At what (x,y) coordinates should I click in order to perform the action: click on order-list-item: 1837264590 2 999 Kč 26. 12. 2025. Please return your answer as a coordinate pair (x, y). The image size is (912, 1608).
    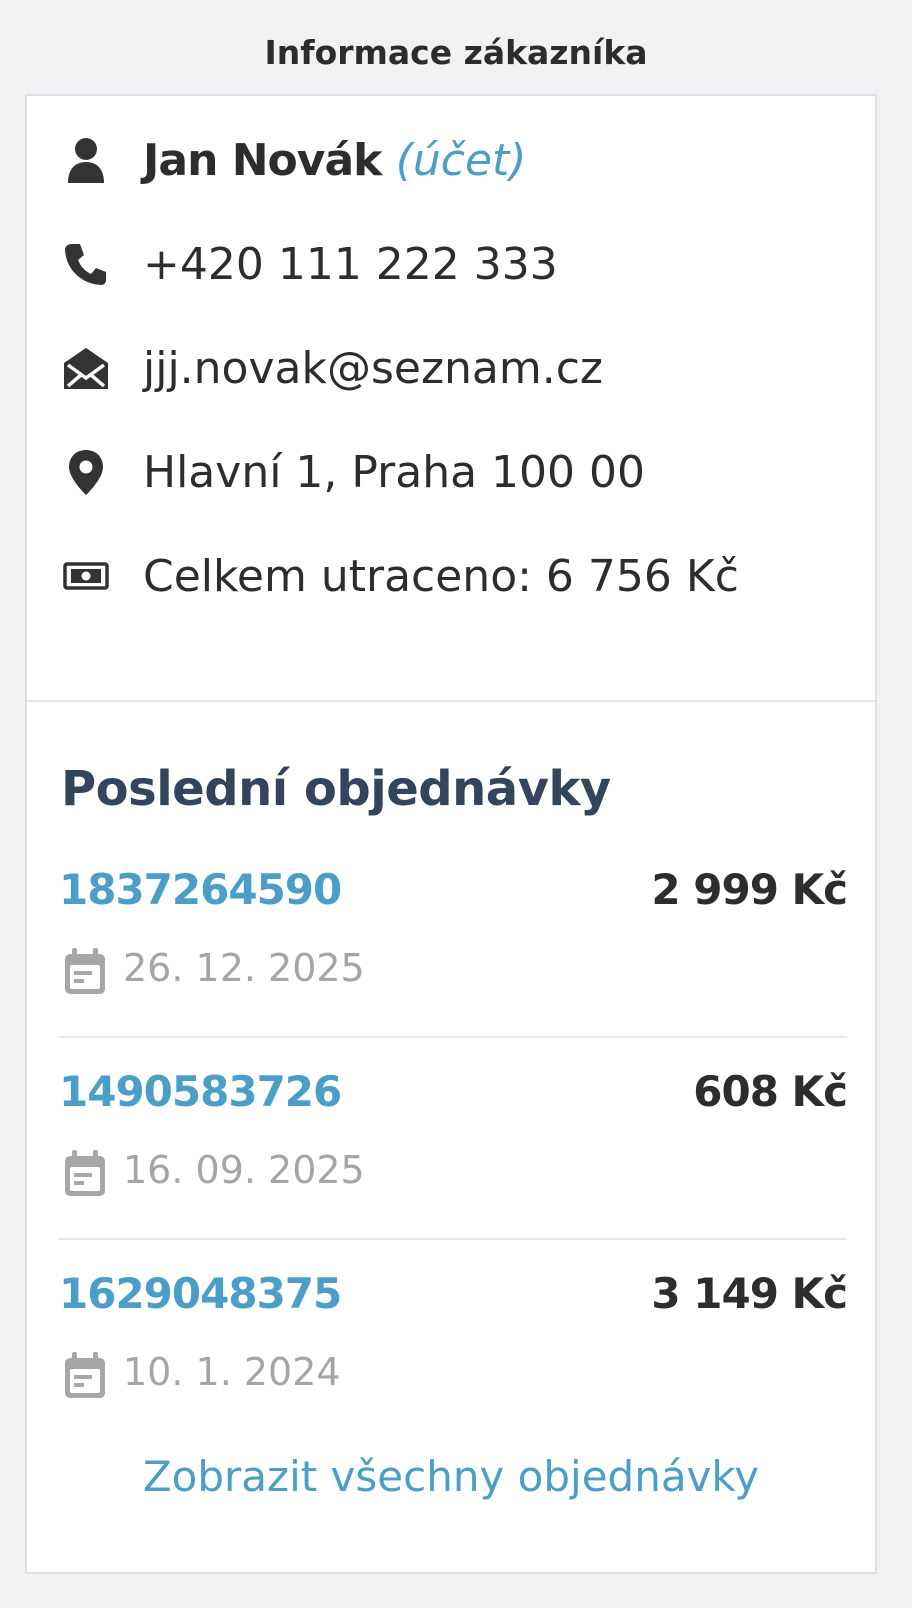
    Looking at the image, I should click on (453, 937).